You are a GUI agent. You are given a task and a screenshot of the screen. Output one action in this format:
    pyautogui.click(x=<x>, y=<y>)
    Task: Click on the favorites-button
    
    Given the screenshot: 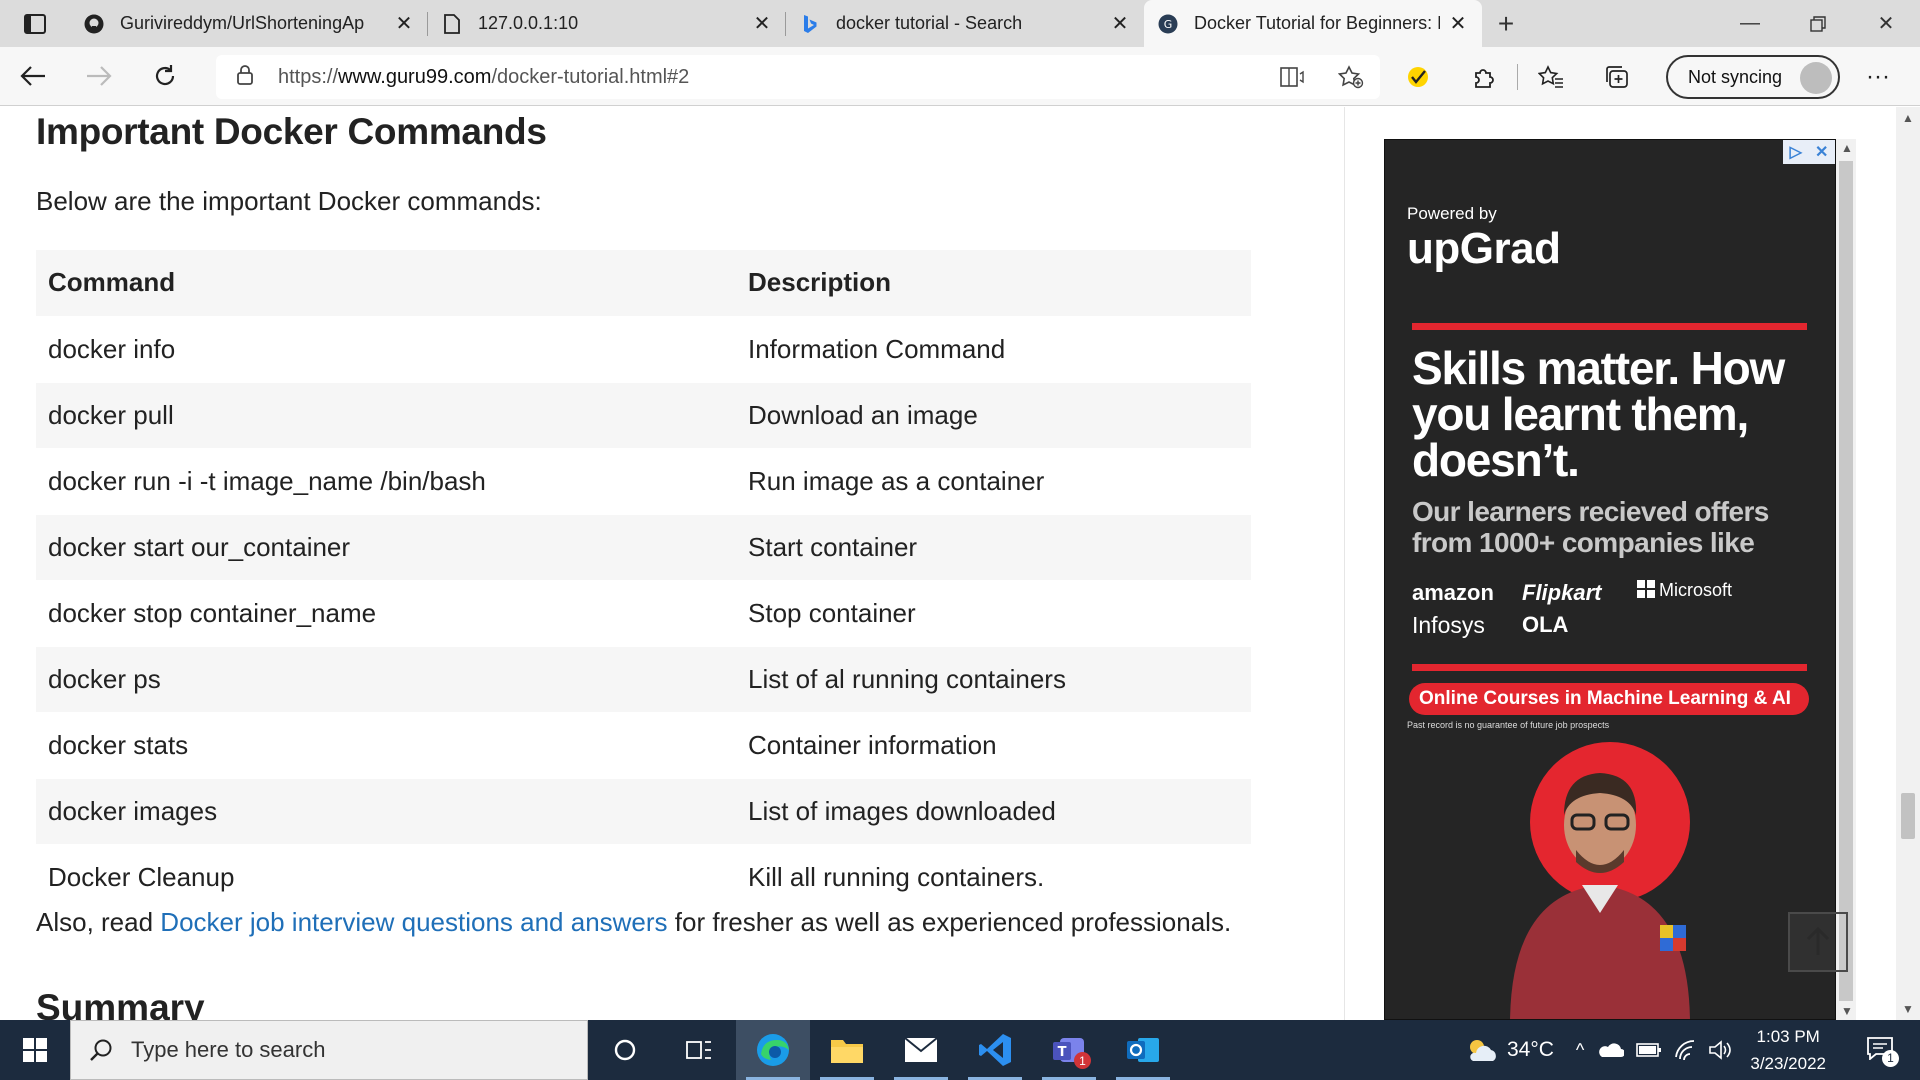 What is the action you would take?
    pyautogui.click(x=1551, y=76)
    